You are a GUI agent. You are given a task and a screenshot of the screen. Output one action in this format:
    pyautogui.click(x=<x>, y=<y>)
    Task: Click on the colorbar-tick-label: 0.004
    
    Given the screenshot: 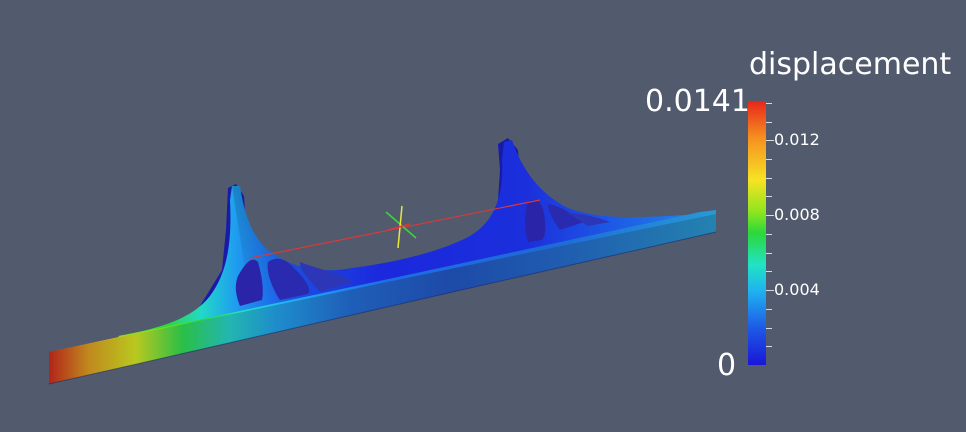 What is the action you would take?
    pyautogui.click(x=797, y=289)
    